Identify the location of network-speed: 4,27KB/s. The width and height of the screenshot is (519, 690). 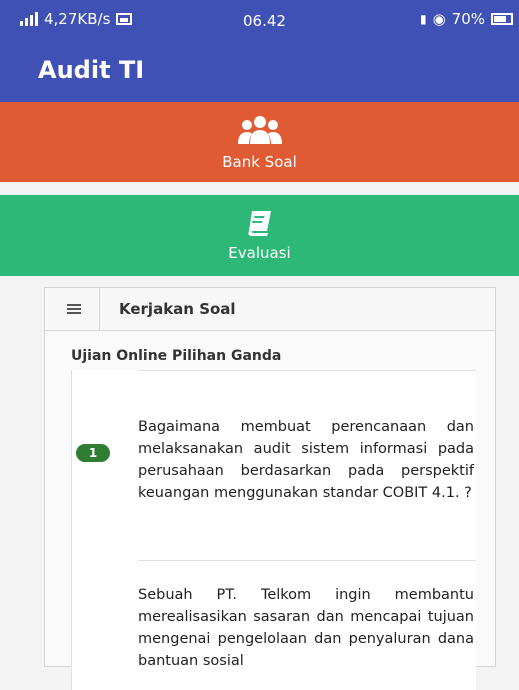
(77, 19).